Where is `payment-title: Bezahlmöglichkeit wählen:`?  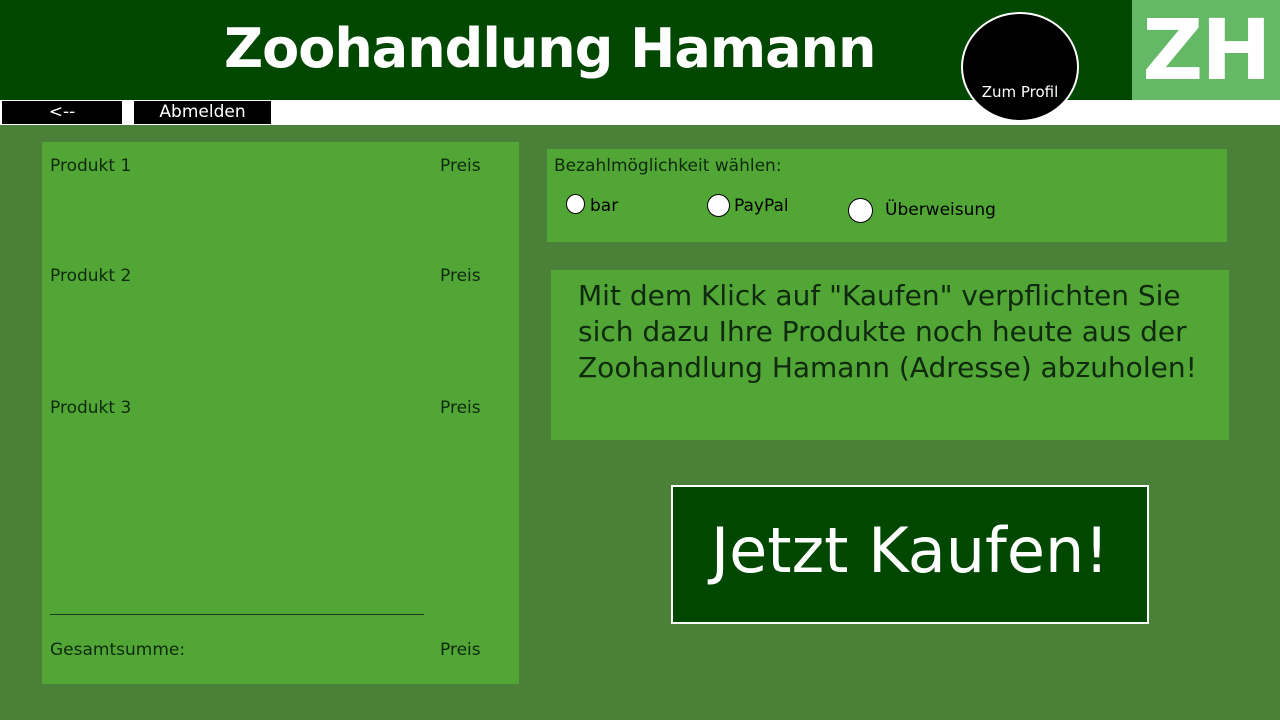
payment-title: Bezahlmöglichkeit wählen: is located at coordinates (668, 166).